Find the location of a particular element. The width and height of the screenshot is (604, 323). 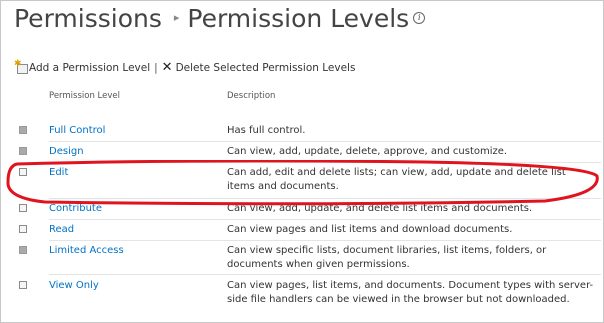

permission-level-link: View Only is located at coordinates (74, 286).